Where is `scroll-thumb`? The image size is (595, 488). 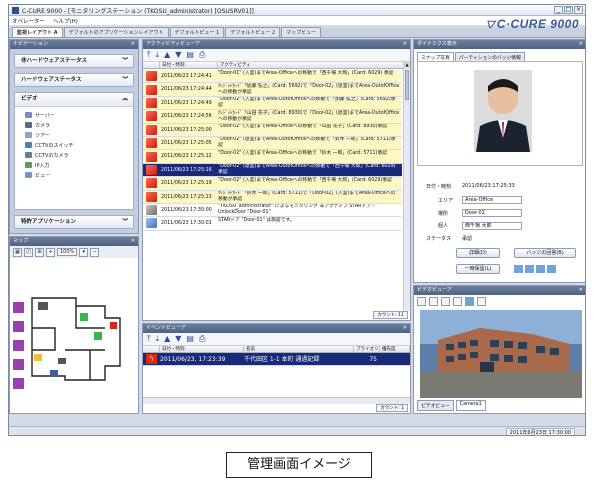
scroll-thumb is located at coordinates (407, 85).